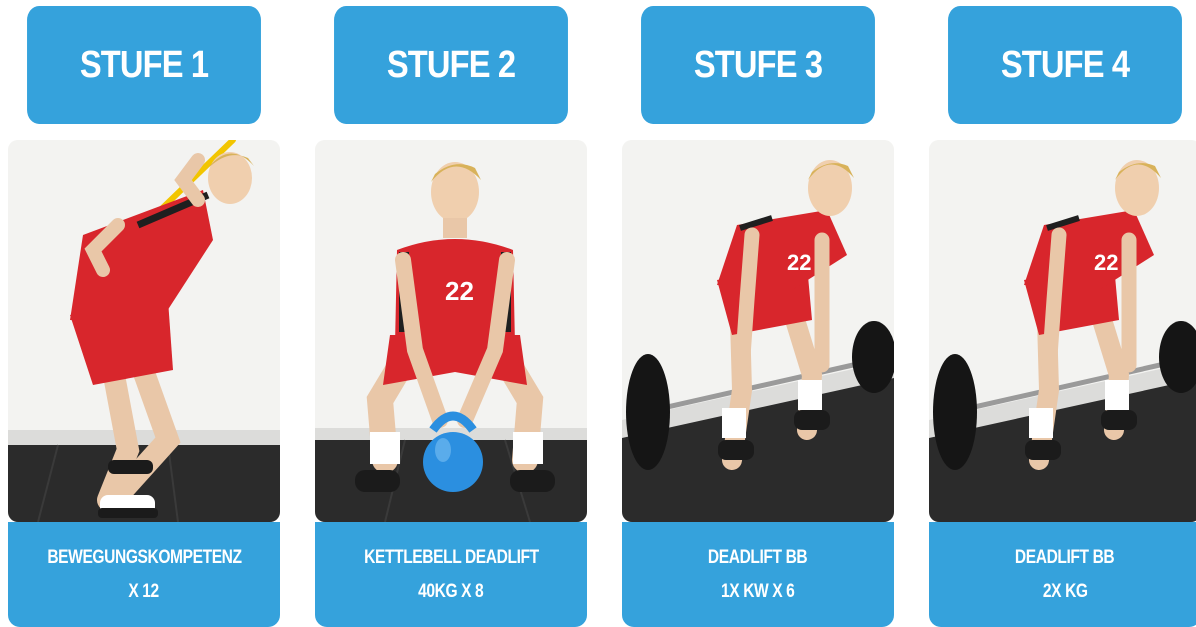  I want to click on exercise-photo-mobility, so click(144, 331).